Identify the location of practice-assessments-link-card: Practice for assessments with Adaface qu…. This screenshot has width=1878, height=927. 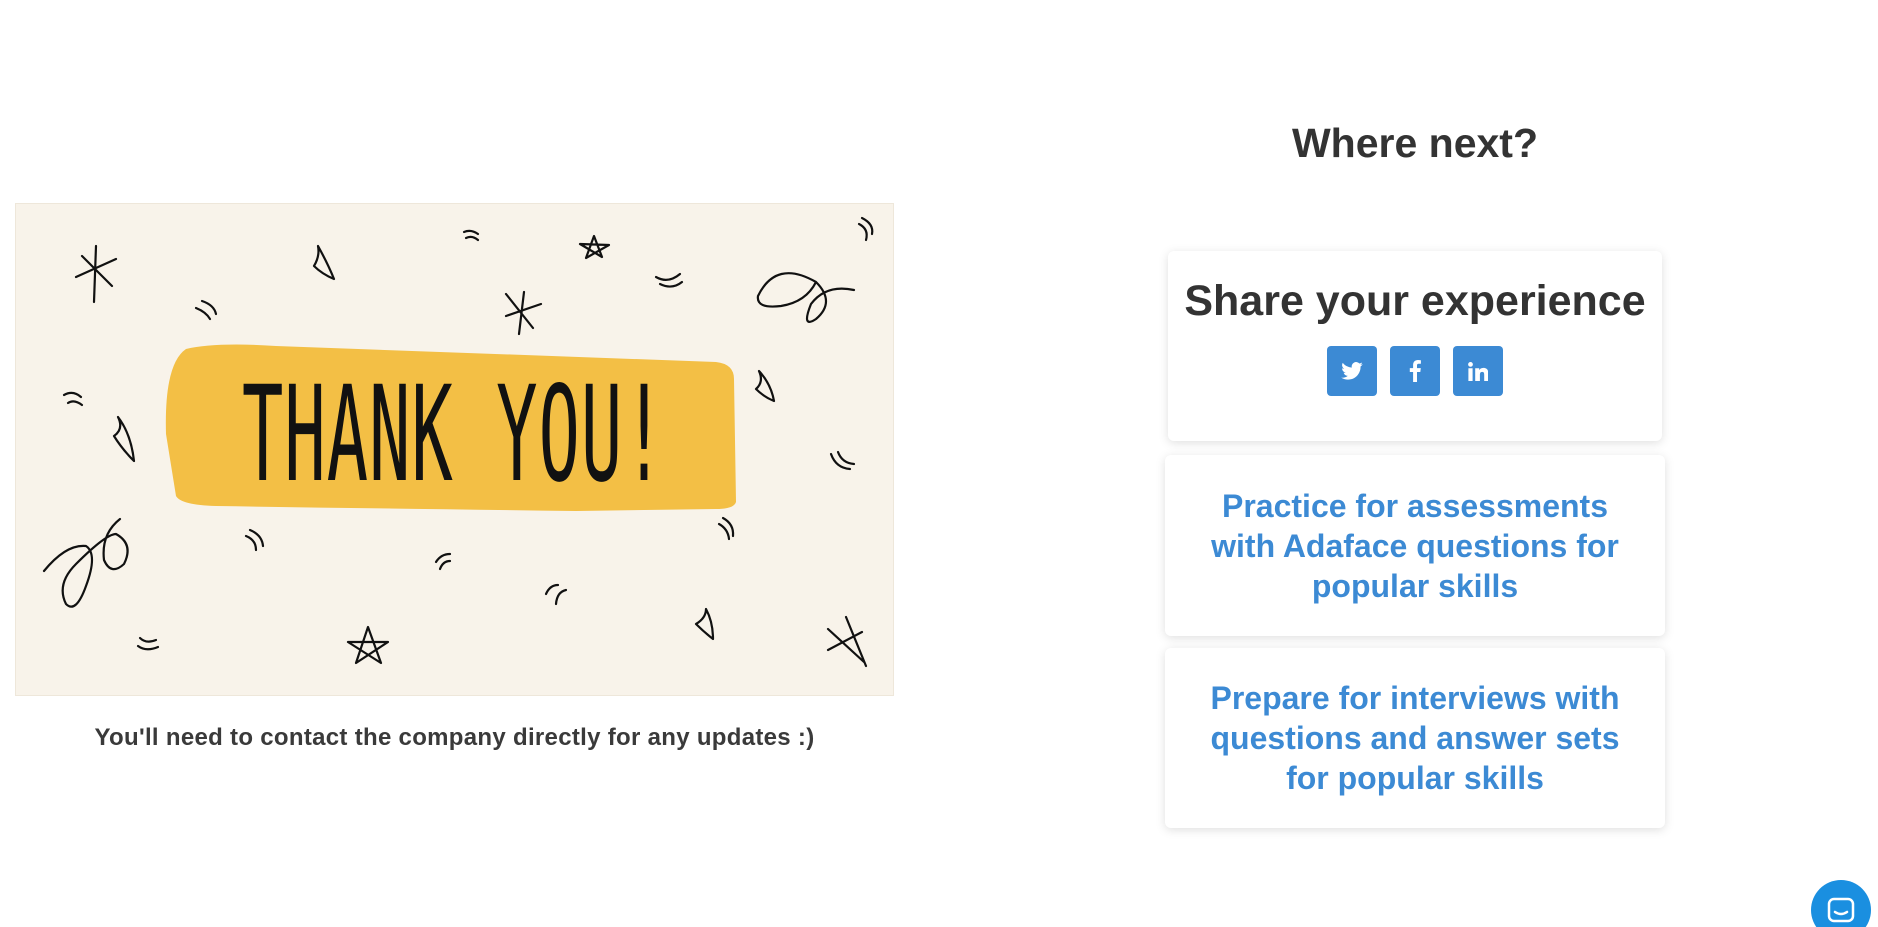
(1415, 545).